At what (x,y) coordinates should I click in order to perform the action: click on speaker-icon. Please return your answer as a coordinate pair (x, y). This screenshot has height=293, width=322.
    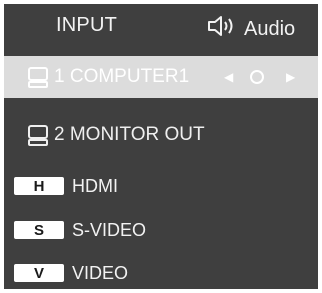
    Looking at the image, I should click on (222, 29).